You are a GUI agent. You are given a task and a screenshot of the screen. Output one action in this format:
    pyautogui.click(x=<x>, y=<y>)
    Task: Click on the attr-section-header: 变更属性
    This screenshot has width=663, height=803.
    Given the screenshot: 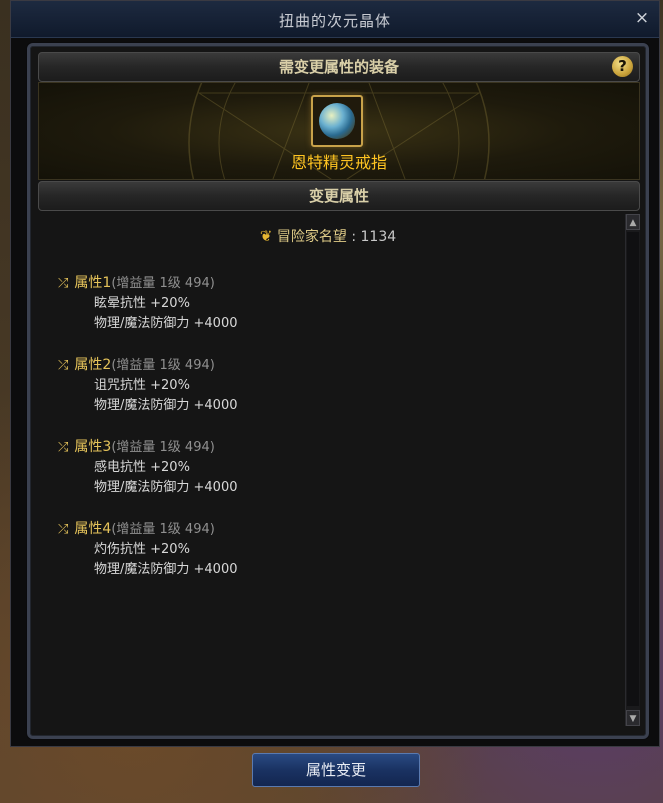 What is the action you would take?
    pyautogui.click(x=339, y=196)
    